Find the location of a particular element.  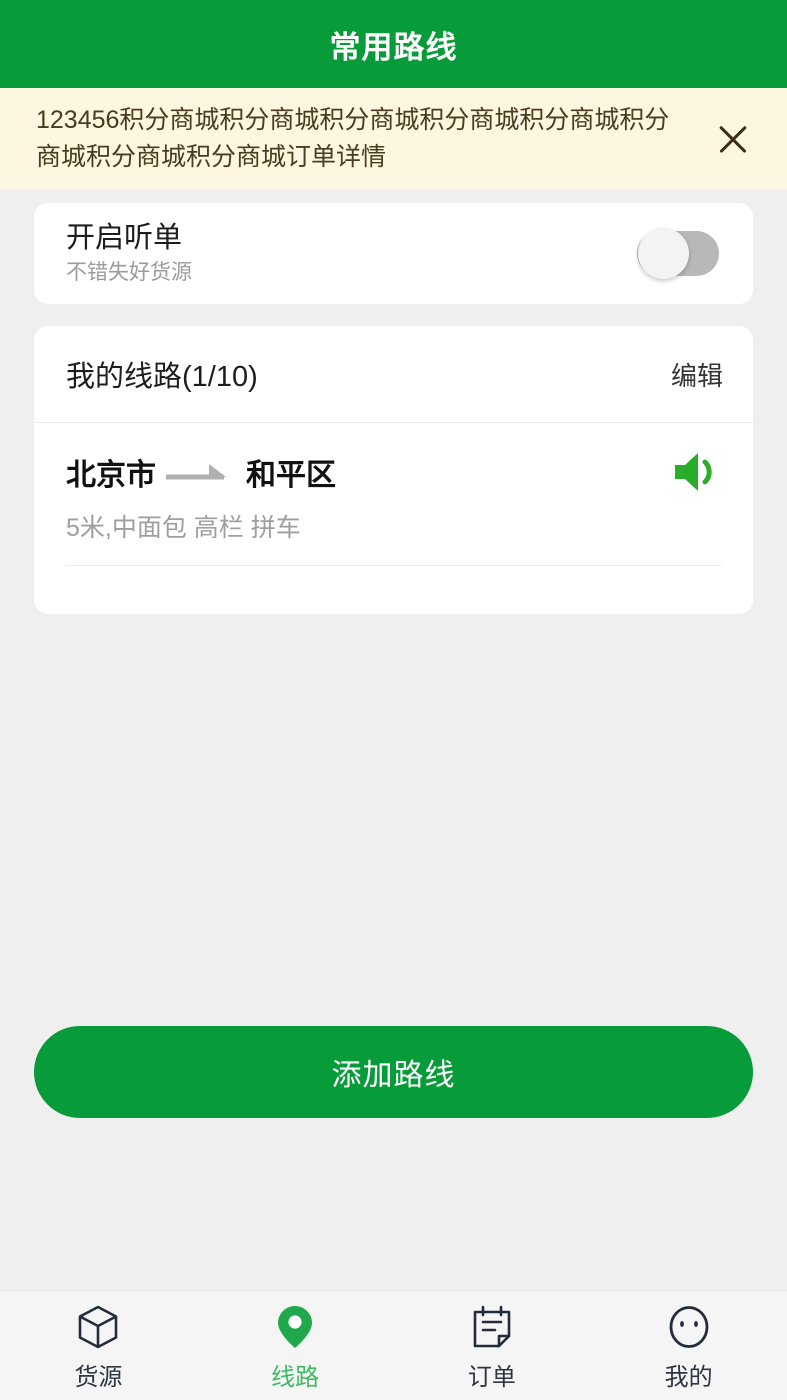

listen-order-texts: 开启听单 不错失好货源 is located at coordinates (351, 254).